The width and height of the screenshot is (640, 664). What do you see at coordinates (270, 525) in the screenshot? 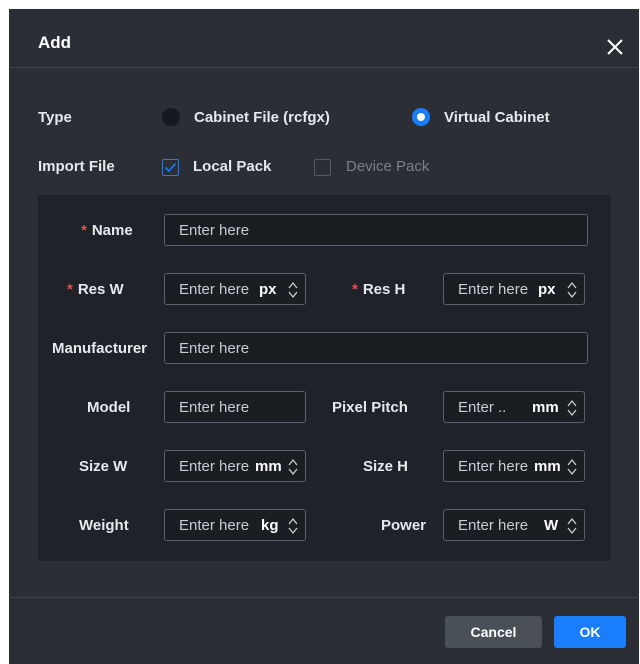
I see `weight-unit: kg` at bounding box center [270, 525].